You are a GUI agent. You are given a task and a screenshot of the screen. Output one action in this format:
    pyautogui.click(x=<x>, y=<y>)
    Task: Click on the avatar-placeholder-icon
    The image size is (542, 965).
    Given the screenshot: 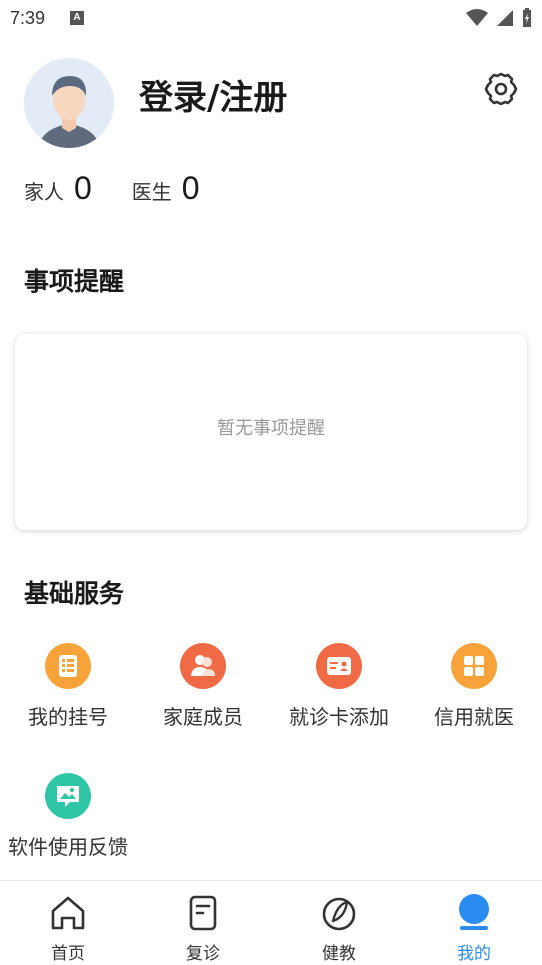 What is the action you would take?
    pyautogui.click(x=69, y=103)
    